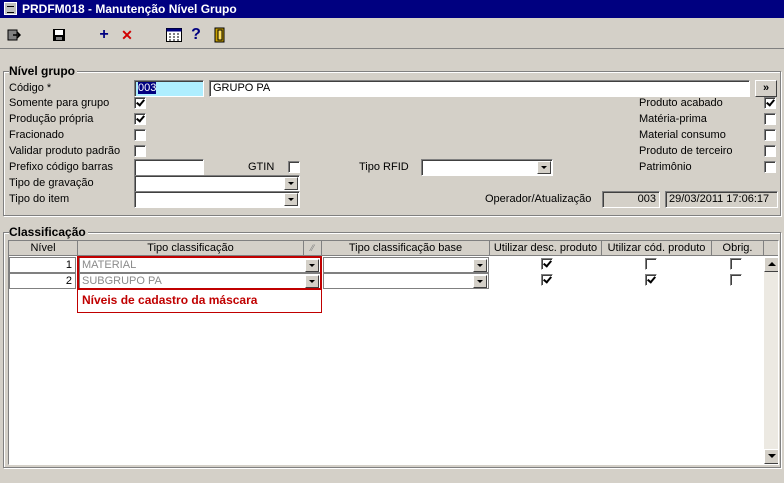 Image resolution: width=784 pixels, height=483 pixels. What do you see at coordinates (770, 151) in the screenshot?
I see `produto-terceiro-checkbox` at bounding box center [770, 151].